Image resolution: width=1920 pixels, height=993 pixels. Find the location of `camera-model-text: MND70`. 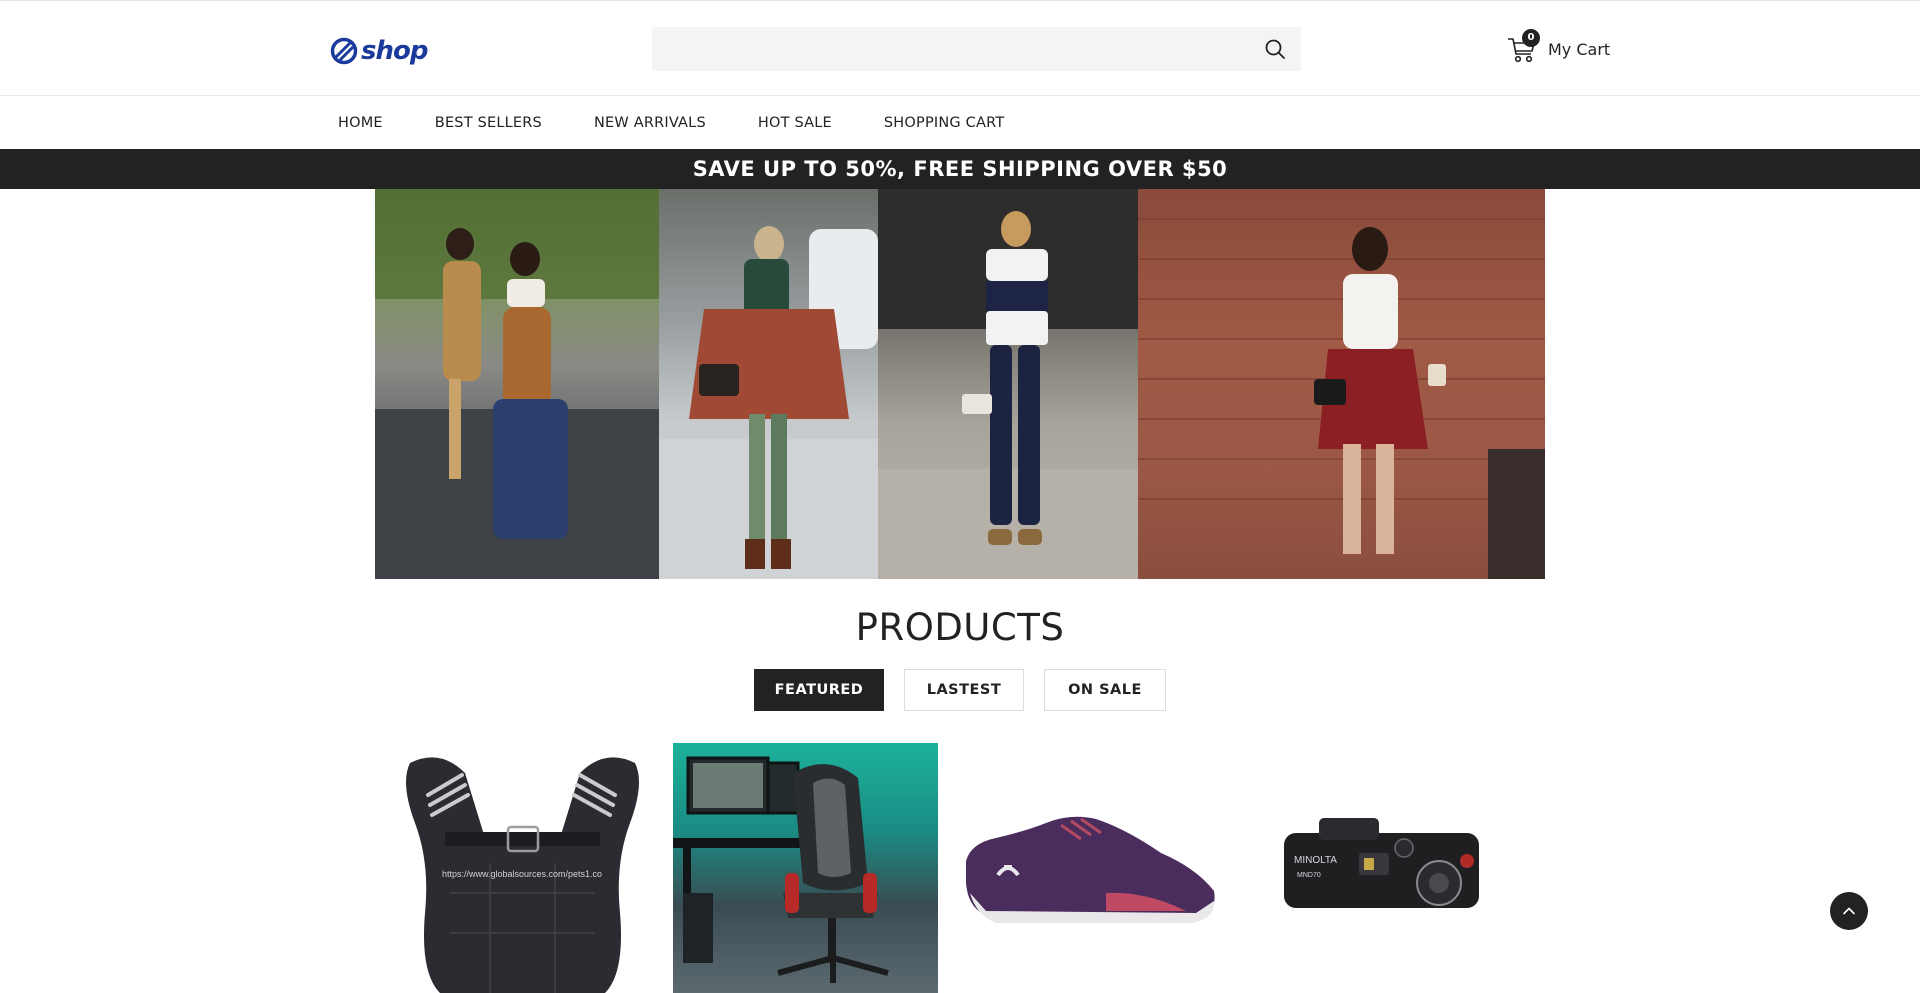

camera-model-text: MND70 is located at coordinates (1309, 875).